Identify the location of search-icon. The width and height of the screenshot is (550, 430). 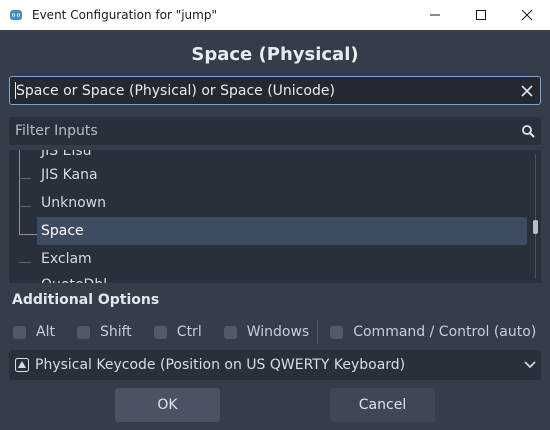
(528, 131).